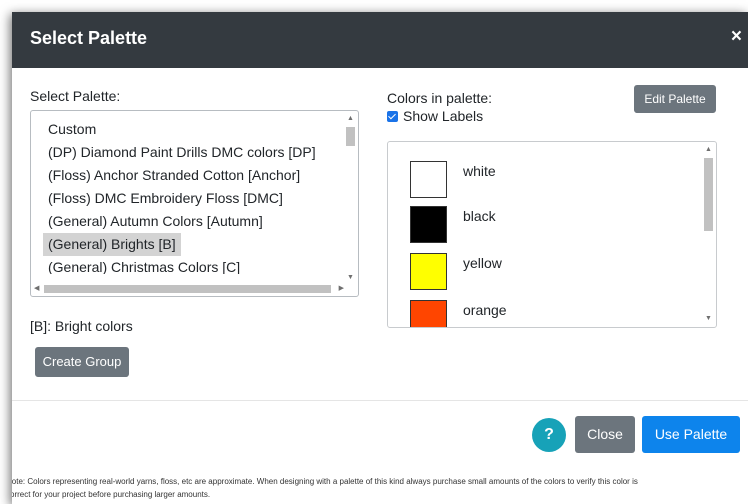  I want to click on color-swatch-yellow, so click(428, 271).